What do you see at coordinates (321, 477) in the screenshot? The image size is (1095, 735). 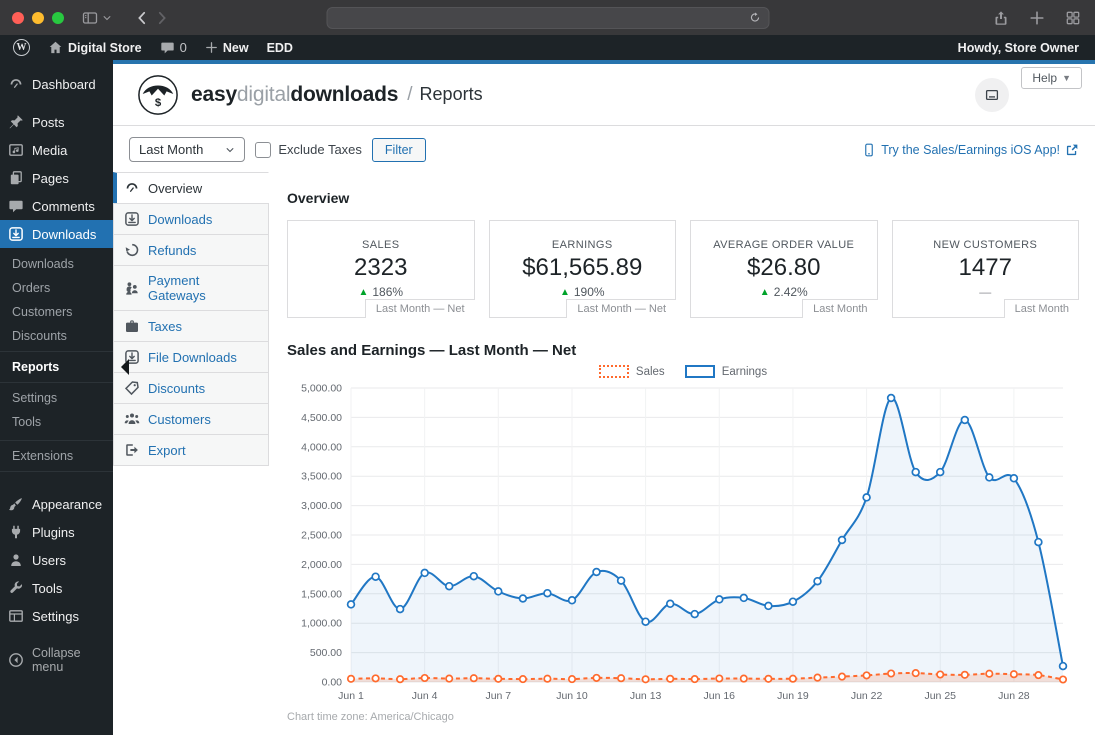 I see `svg-text: 3,500.00` at bounding box center [321, 477].